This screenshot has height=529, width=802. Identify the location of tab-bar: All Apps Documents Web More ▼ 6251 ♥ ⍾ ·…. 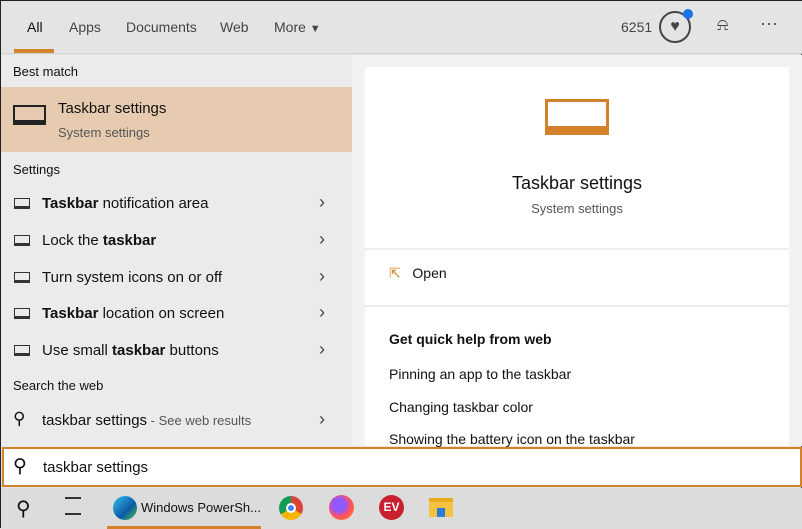
(401, 27).